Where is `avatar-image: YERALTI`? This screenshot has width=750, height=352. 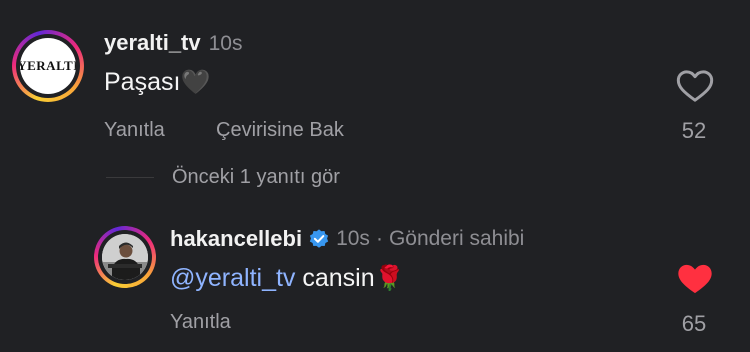 avatar-image: YERALTI is located at coordinates (48, 66).